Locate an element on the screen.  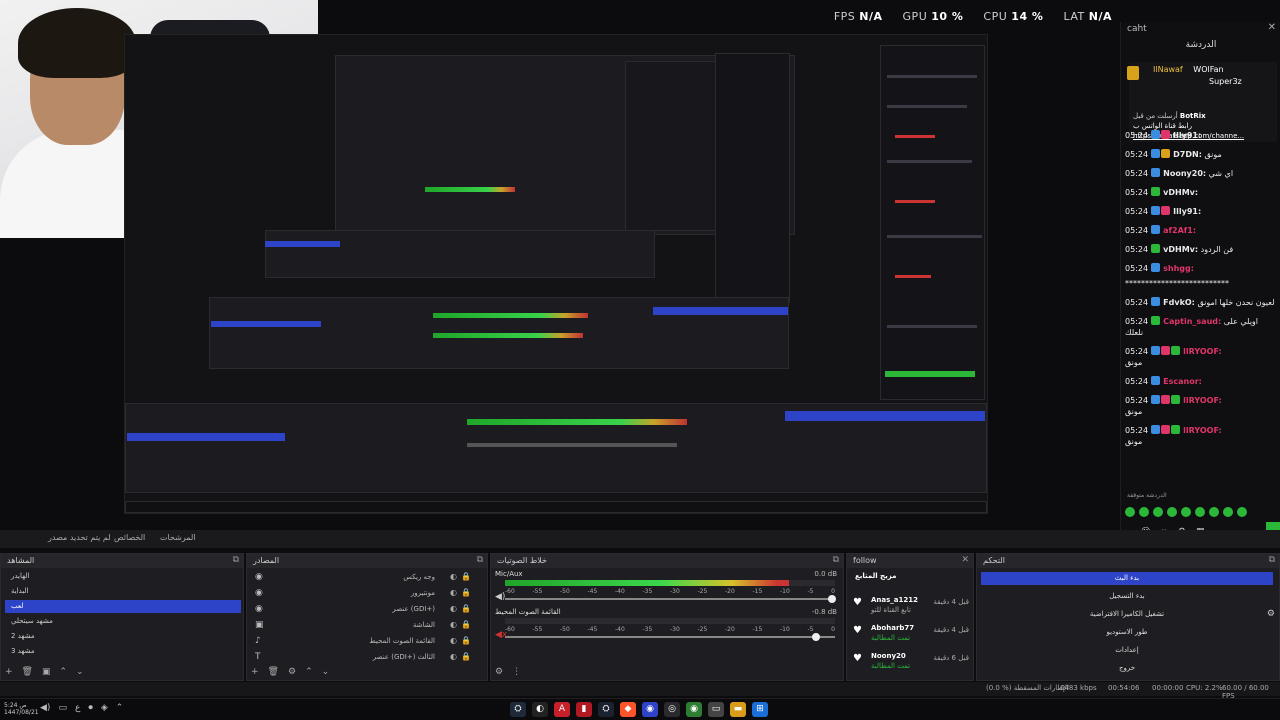
bitrate: 6483 kbps is located at coordinates (1078, 688).